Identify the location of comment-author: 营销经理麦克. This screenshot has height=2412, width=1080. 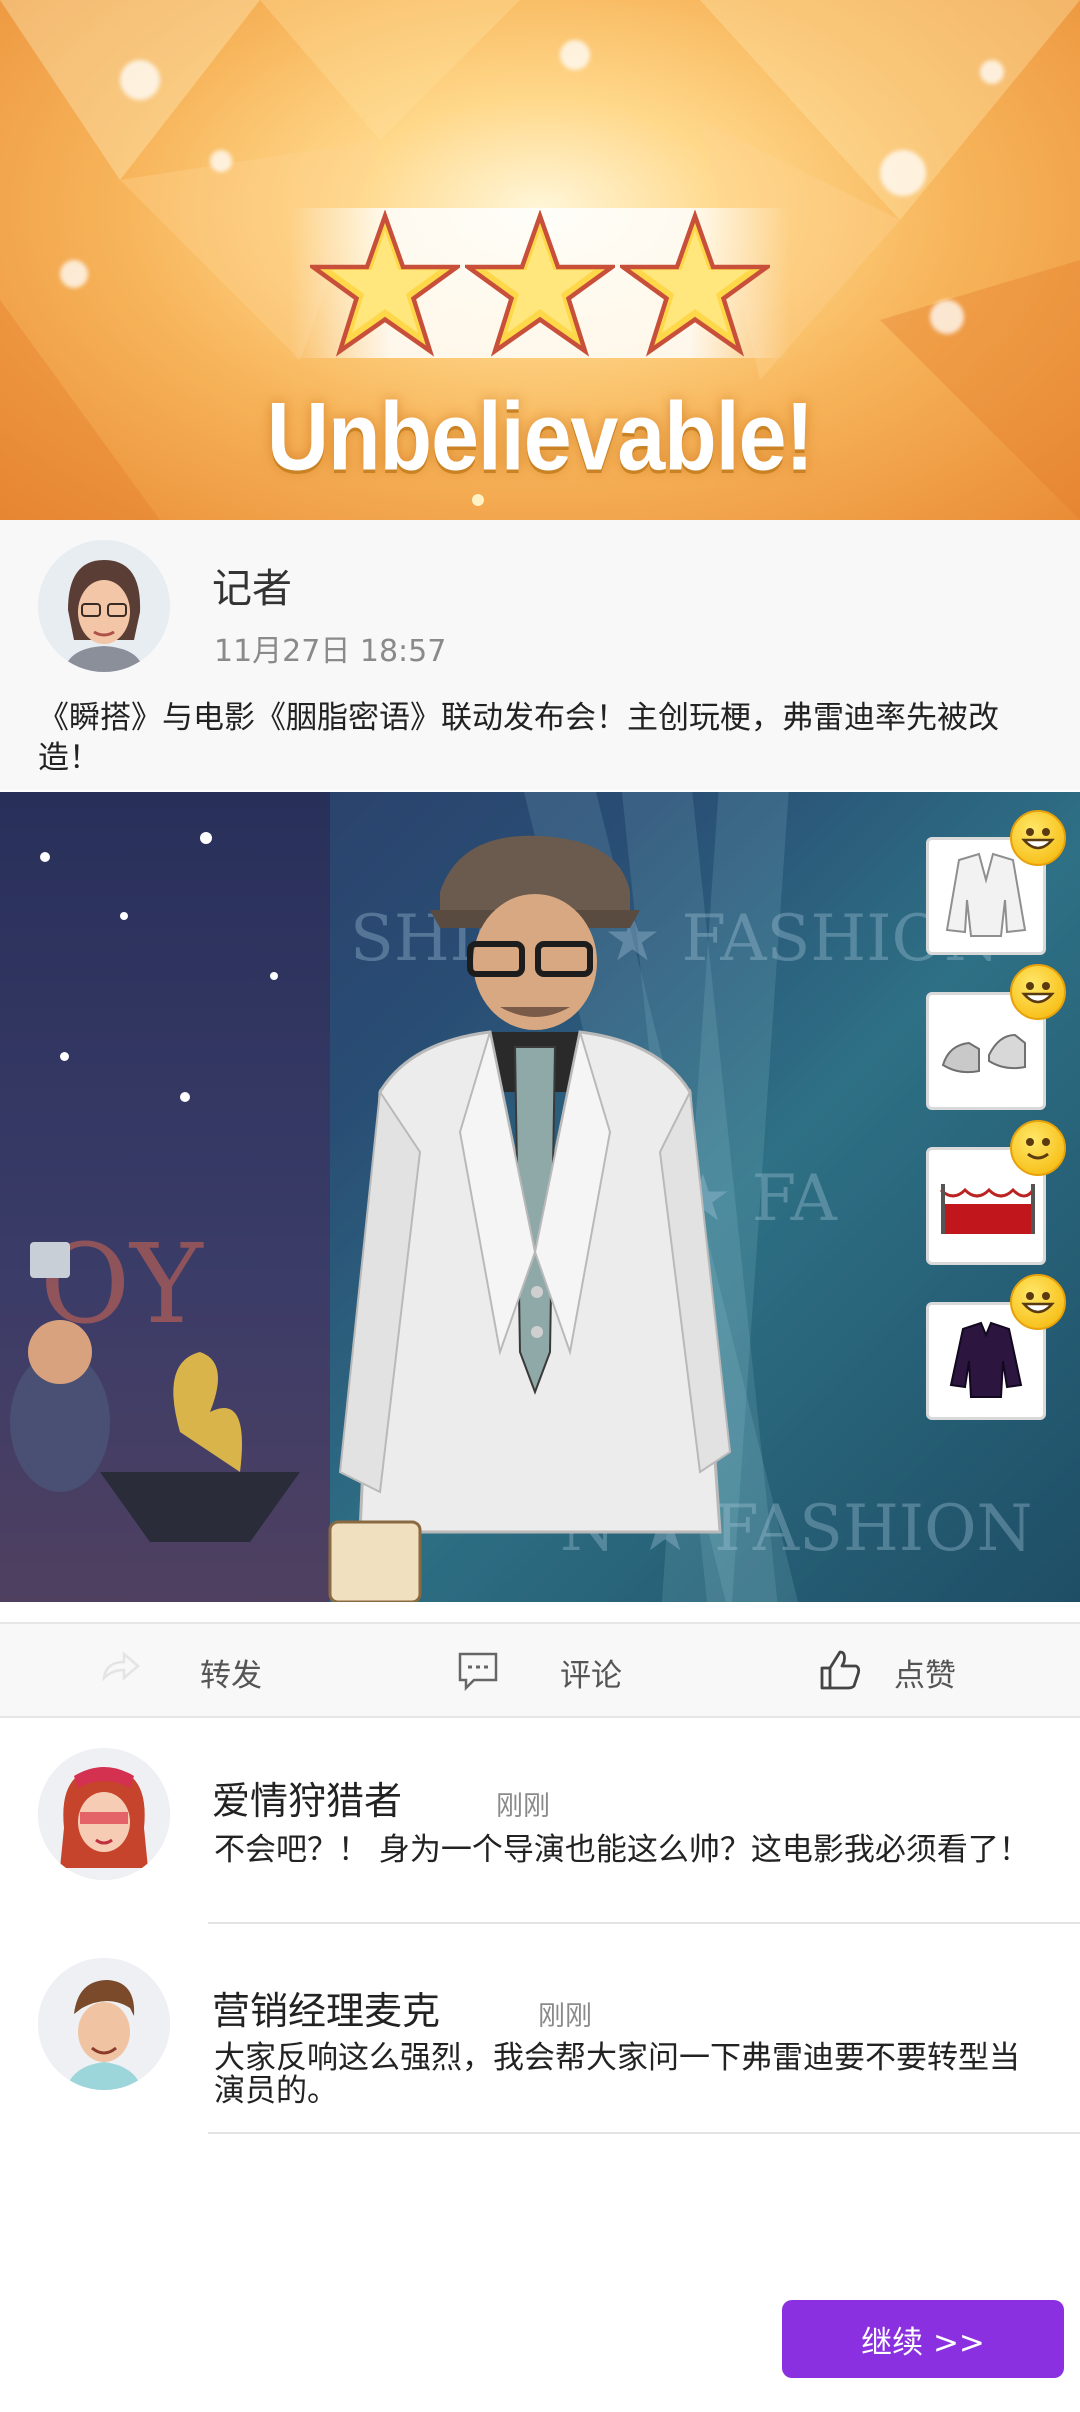
(326, 2011).